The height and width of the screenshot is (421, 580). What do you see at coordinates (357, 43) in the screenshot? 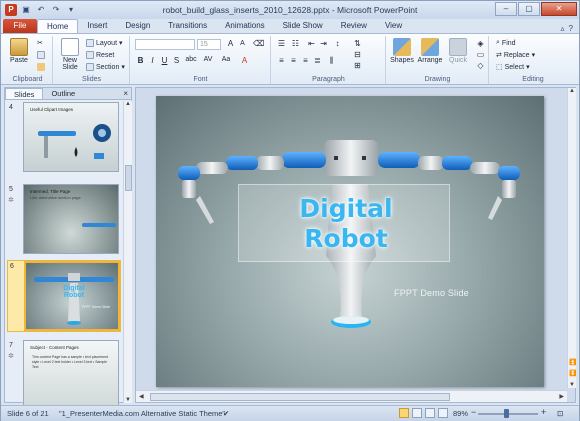
I see `text-direction-icon: ⇅` at bounding box center [357, 43].